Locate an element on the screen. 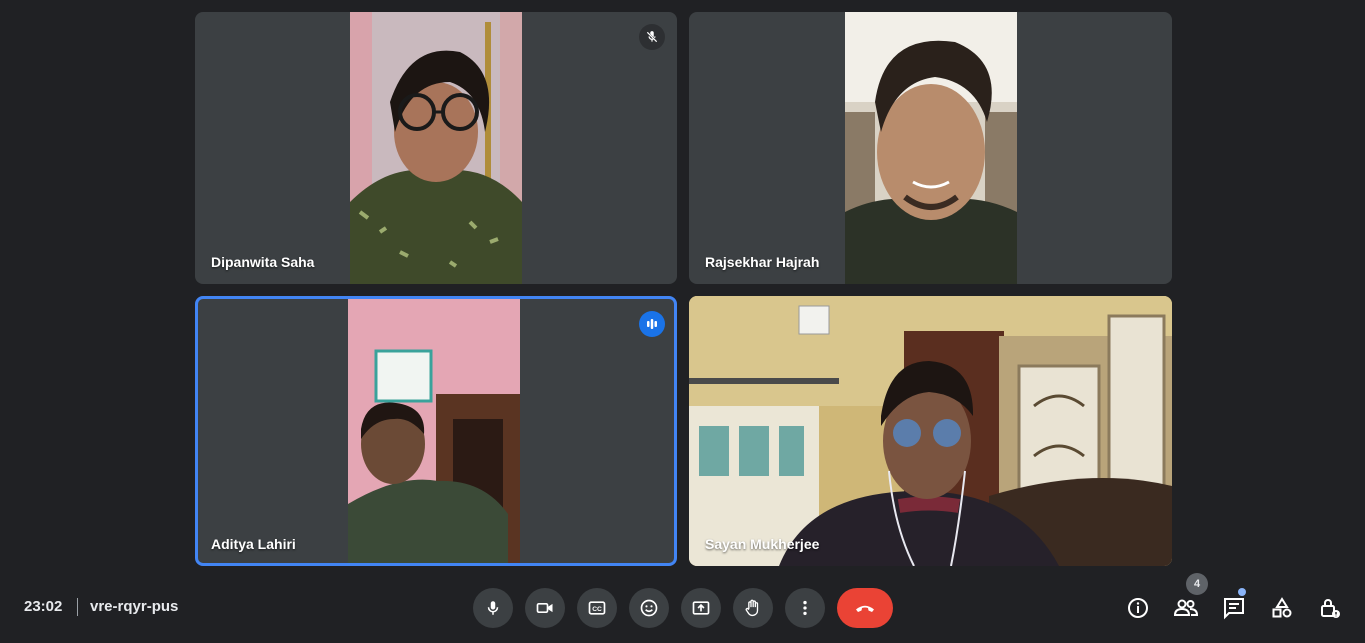 This screenshot has width=1365, height=643. participant-tile-sayan-mukherjee: Sayan Mukherjee is located at coordinates (930, 431).